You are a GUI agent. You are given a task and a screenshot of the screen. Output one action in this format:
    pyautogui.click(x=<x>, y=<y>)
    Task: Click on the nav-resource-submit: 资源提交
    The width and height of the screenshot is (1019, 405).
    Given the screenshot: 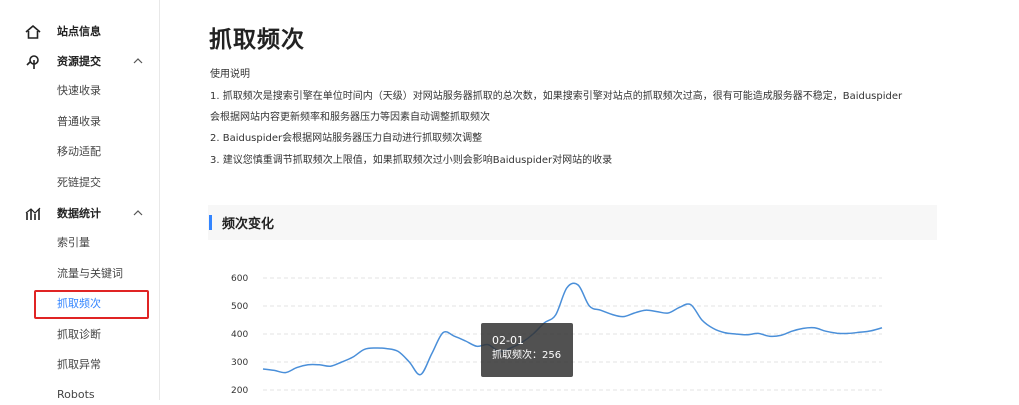 What is the action you would take?
    pyautogui.click(x=80, y=61)
    